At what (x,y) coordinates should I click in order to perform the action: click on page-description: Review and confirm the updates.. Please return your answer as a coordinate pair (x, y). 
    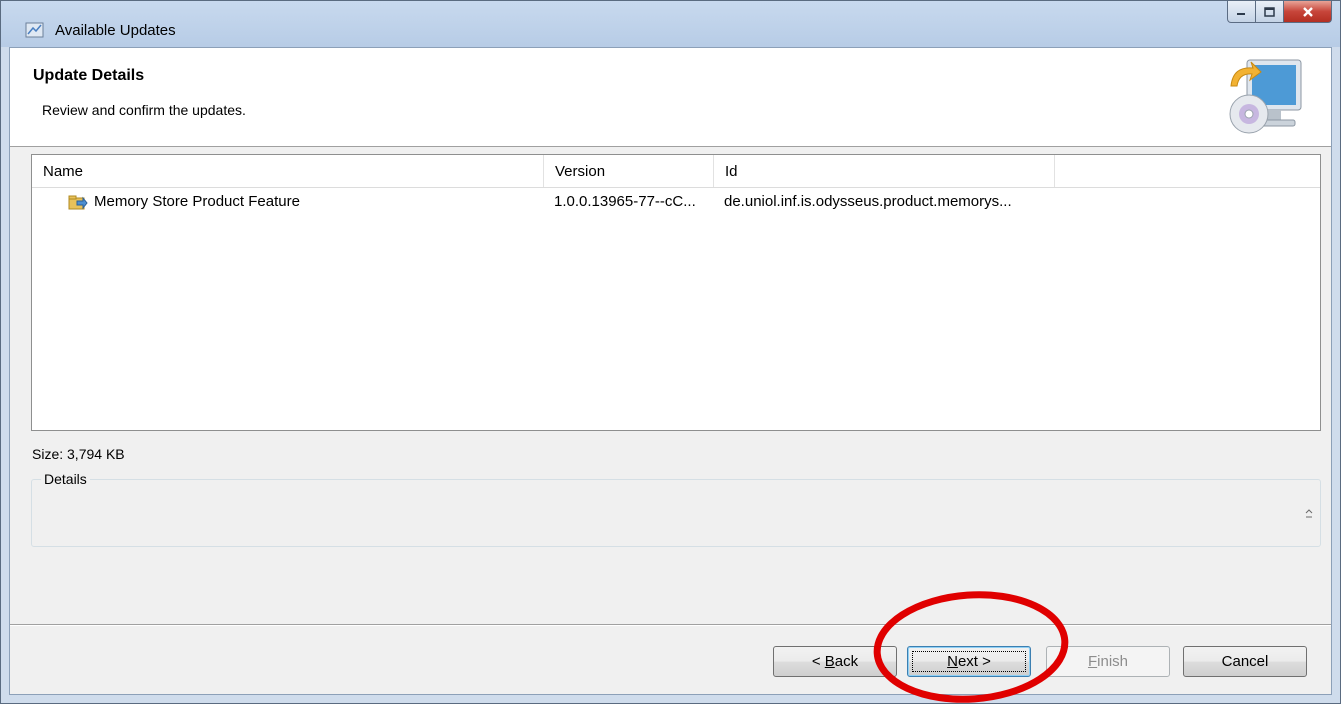
    Looking at the image, I should click on (144, 110).